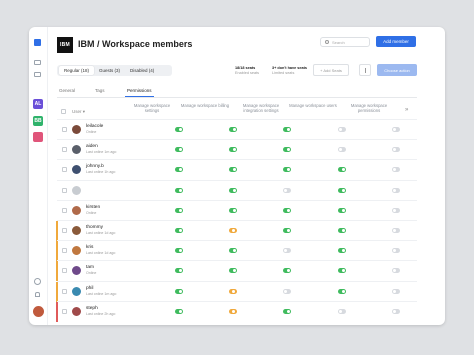 Image resolution: width=474 pixels, height=355 pixels. Describe the element at coordinates (109, 70) in the screenshot. I see `segment-guests: Guests (3)` at that location.